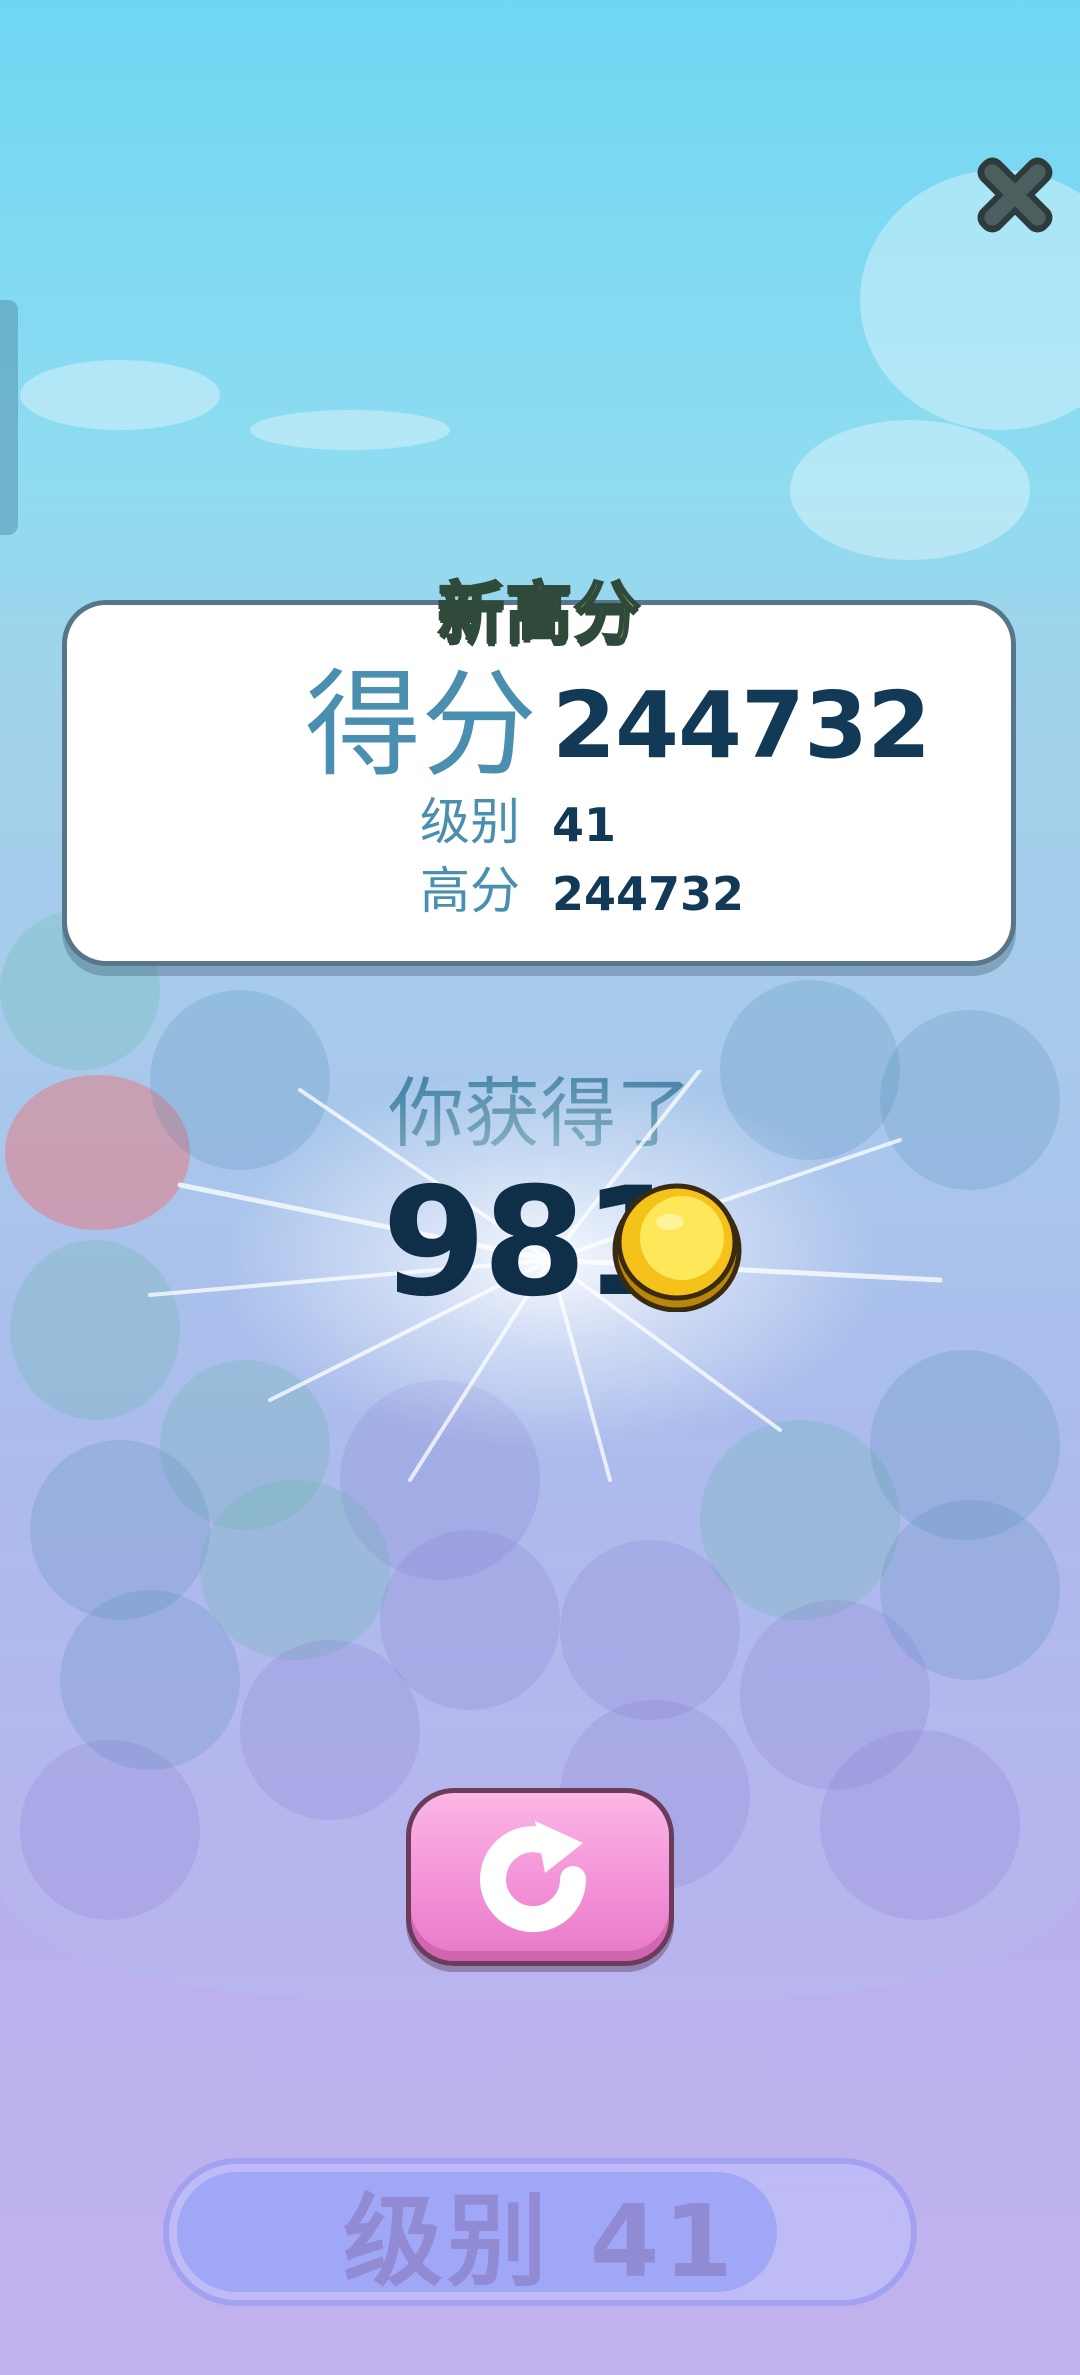  Describe the element at coordinates (677, 1247) in the screenshot. I see `gold-coin-icon` at that location.